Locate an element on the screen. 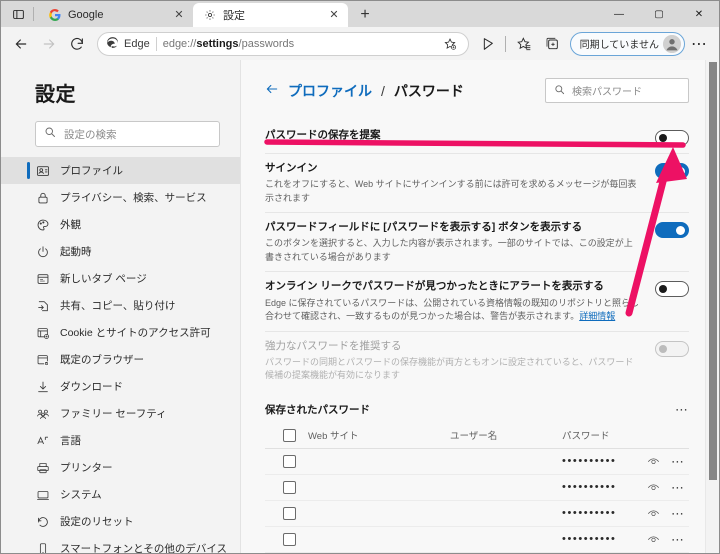 The height and width of the screenshot is (554, 720). settings-search-placeholder: 設定の検索 is located at coordinates (90, 134).